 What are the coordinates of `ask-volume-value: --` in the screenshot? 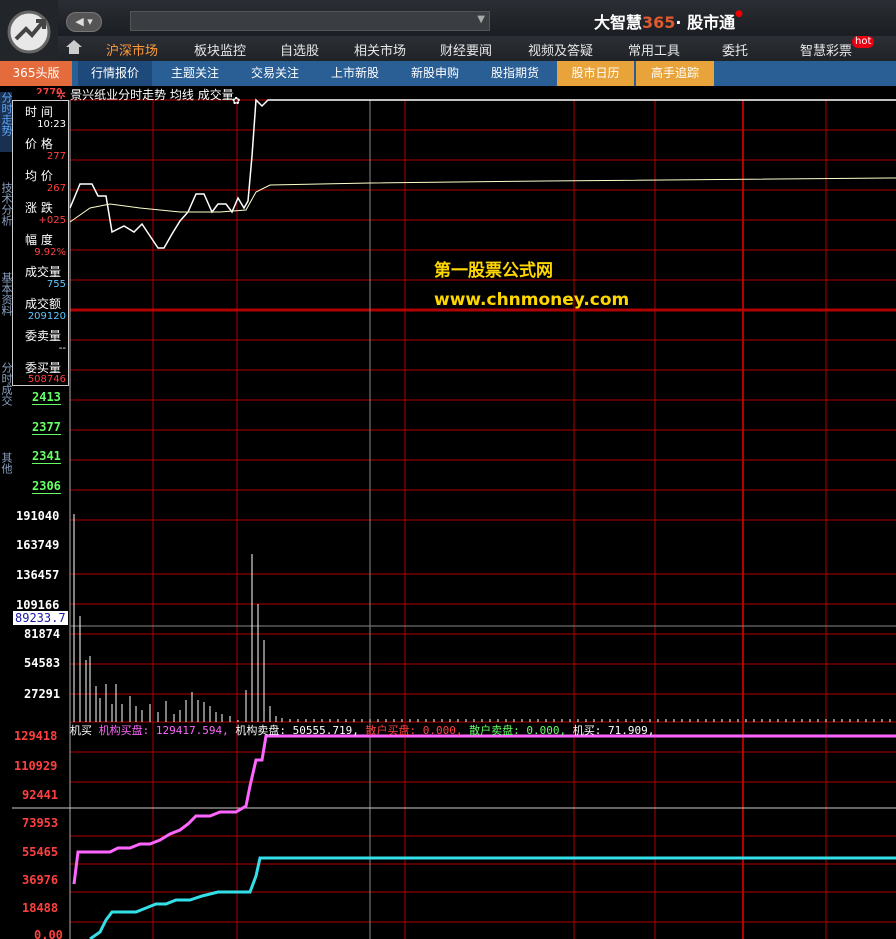 It's located at (62, 348).